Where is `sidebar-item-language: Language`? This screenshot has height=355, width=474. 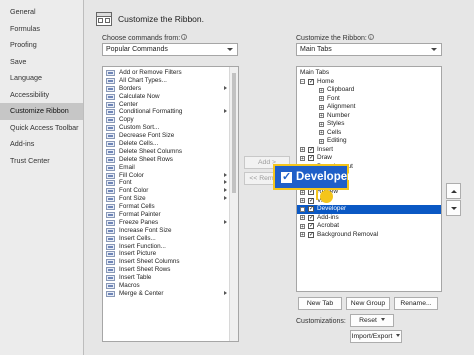 sidebar-item-language: Language is located at coordinates (41, 78).